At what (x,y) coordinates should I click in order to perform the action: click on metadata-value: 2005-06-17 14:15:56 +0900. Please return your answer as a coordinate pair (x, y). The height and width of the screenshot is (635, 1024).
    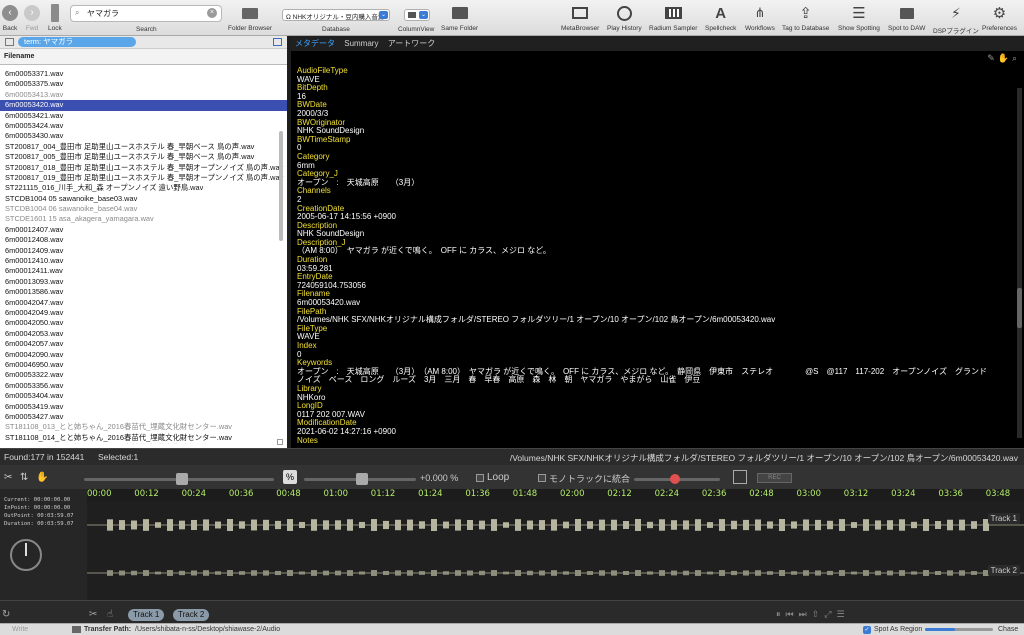
    Looking at the image, I should click on (657, 217).